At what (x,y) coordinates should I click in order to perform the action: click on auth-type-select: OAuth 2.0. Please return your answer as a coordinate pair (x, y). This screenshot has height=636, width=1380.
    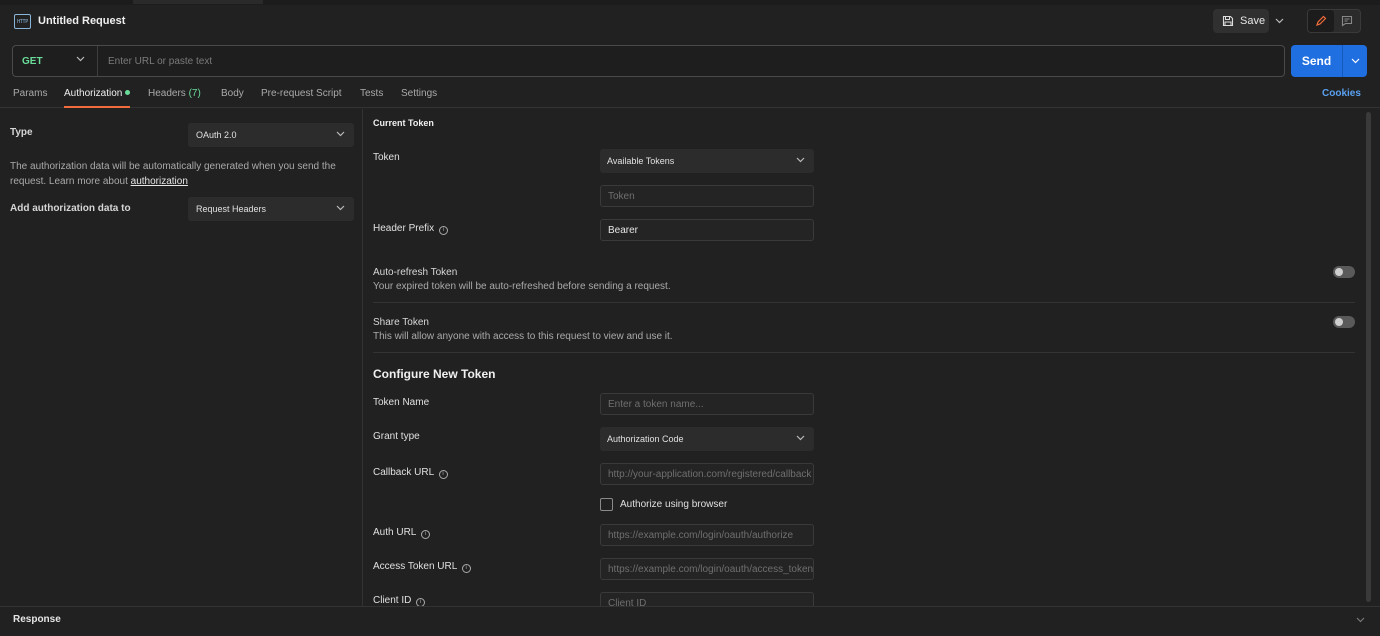
    Looking at the image, I should click on (271, 135).